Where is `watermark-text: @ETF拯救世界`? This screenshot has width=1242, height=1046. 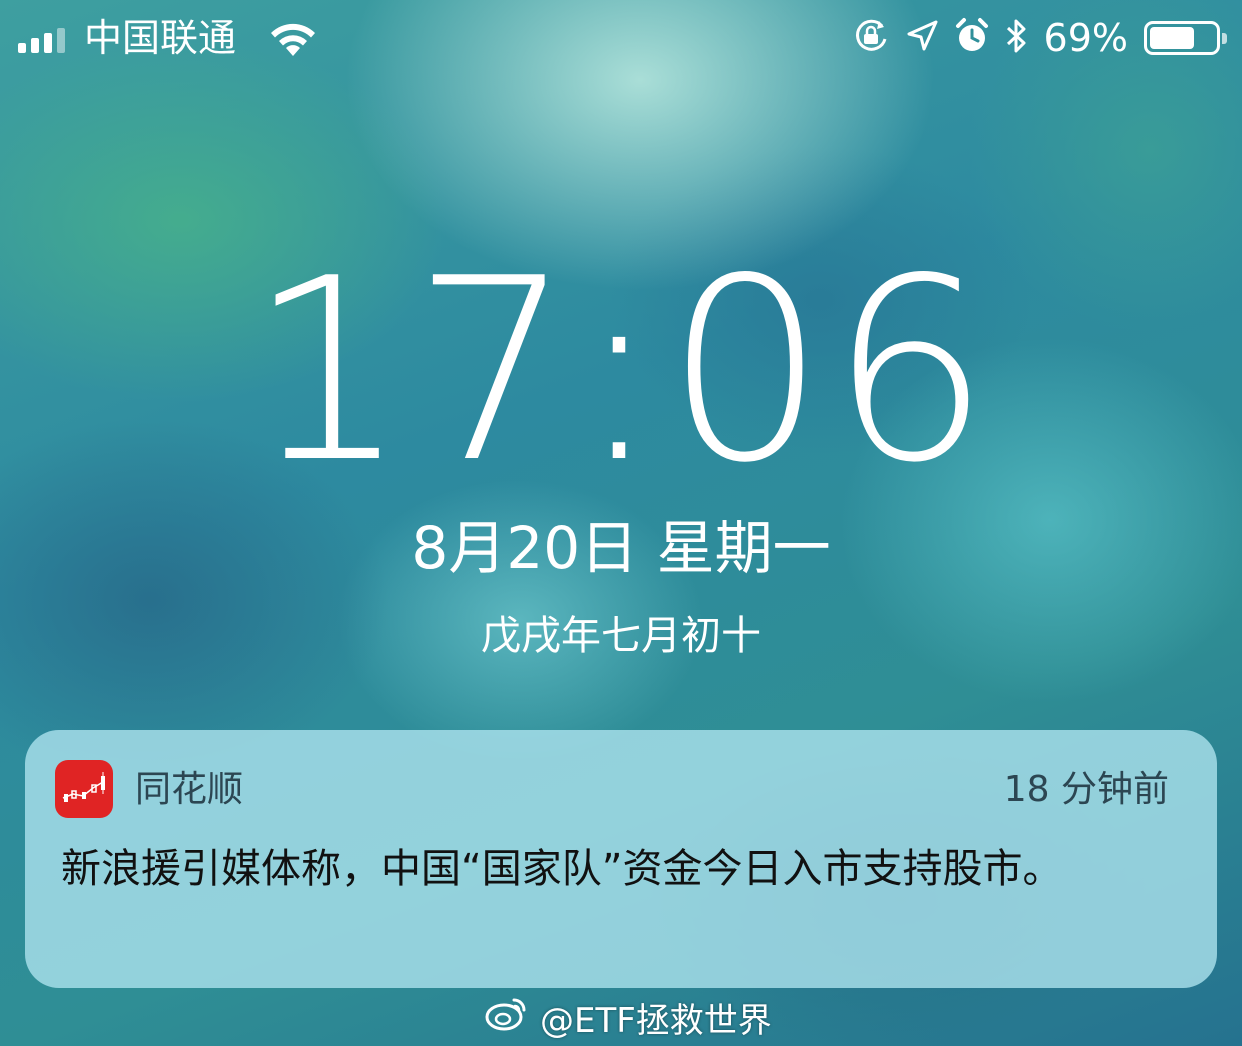 watermark-text: @ETF拯救世界 is located at coordinates (656, 1020).